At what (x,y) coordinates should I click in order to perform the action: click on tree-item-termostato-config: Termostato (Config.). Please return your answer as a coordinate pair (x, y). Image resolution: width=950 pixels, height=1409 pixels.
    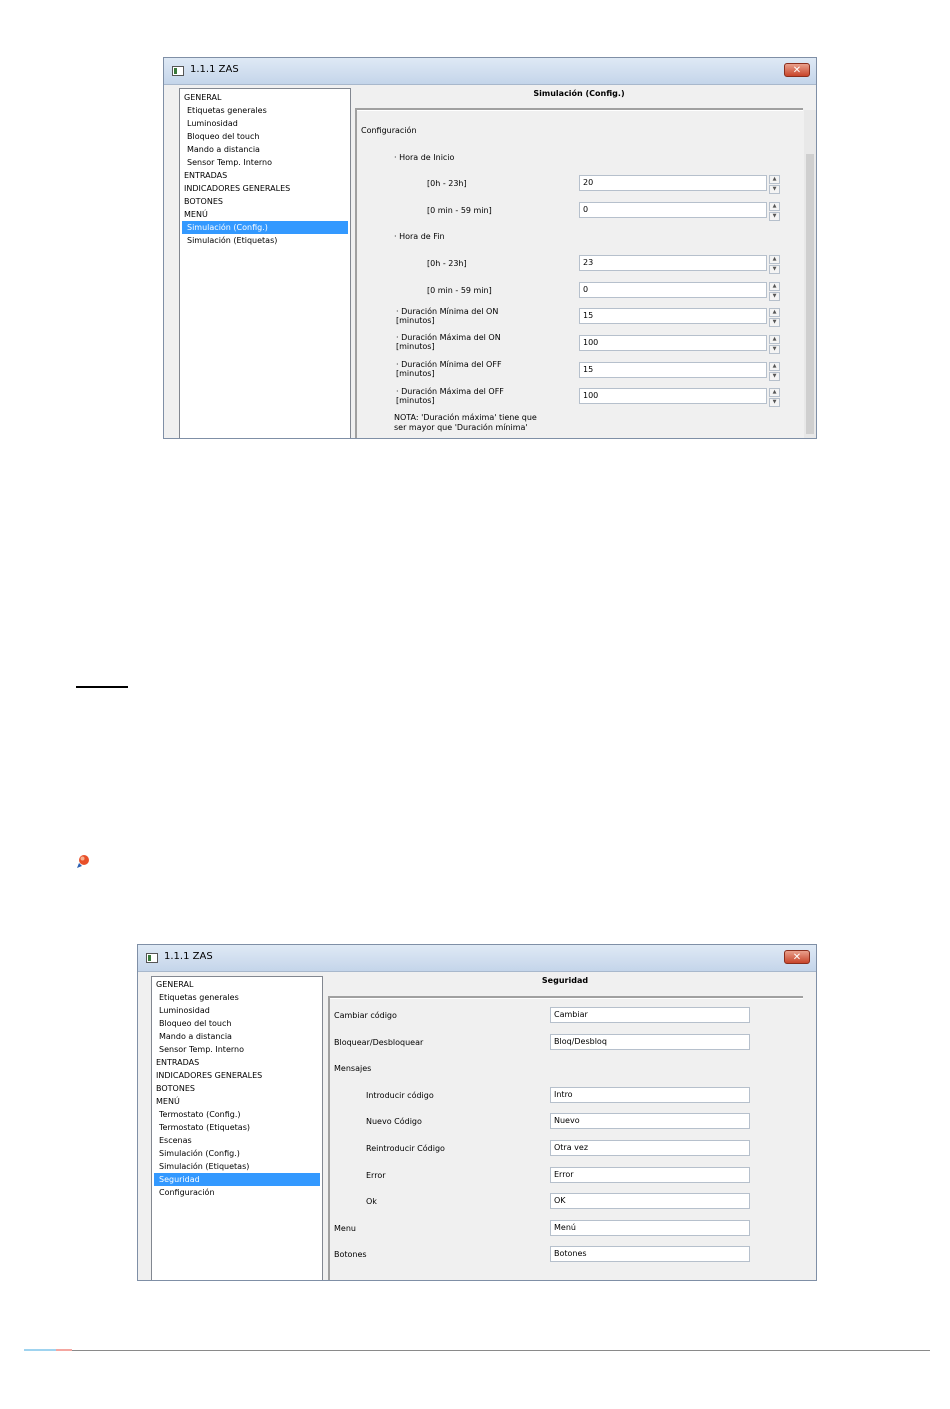
    Looking at the image, I should click on (237, 1114).